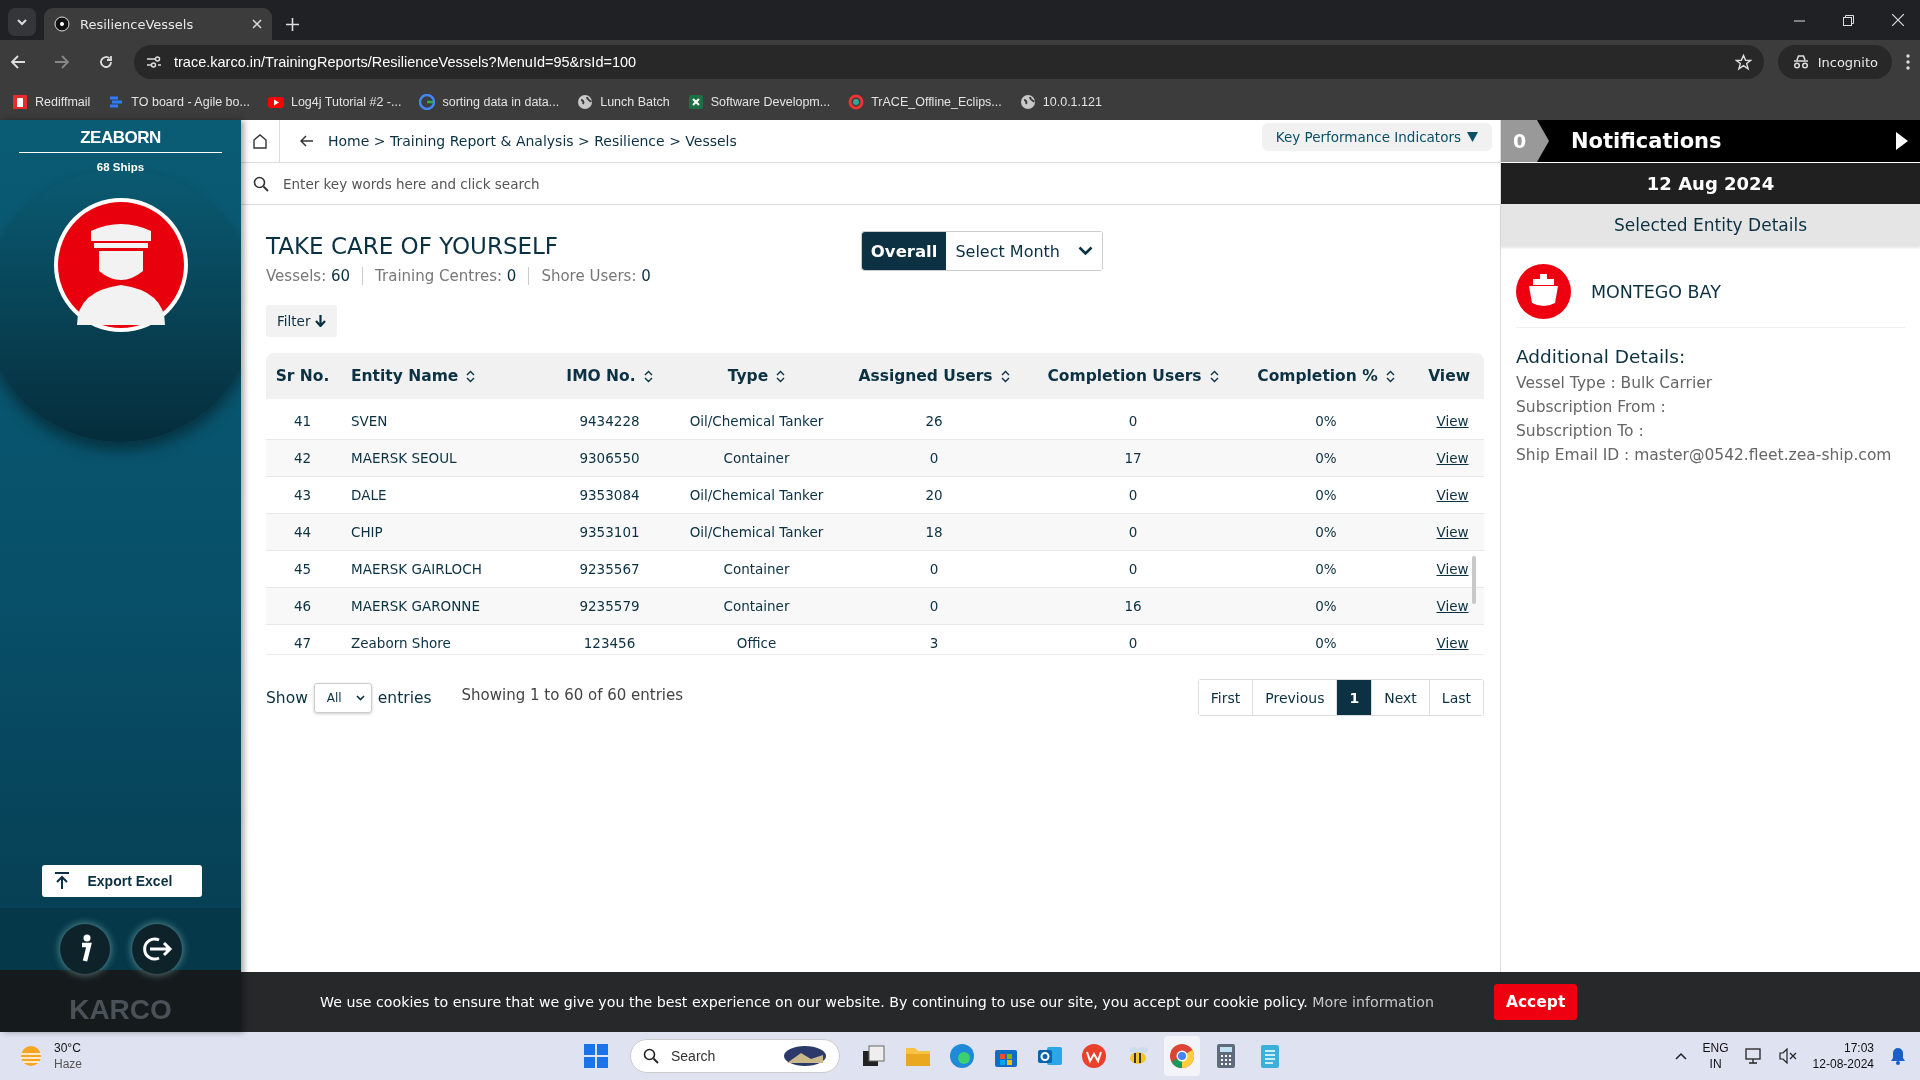  What do you see at coordinates (342, 697) in the screenshot?
I see `page-length-select: All` at bounding box center [342, 697].